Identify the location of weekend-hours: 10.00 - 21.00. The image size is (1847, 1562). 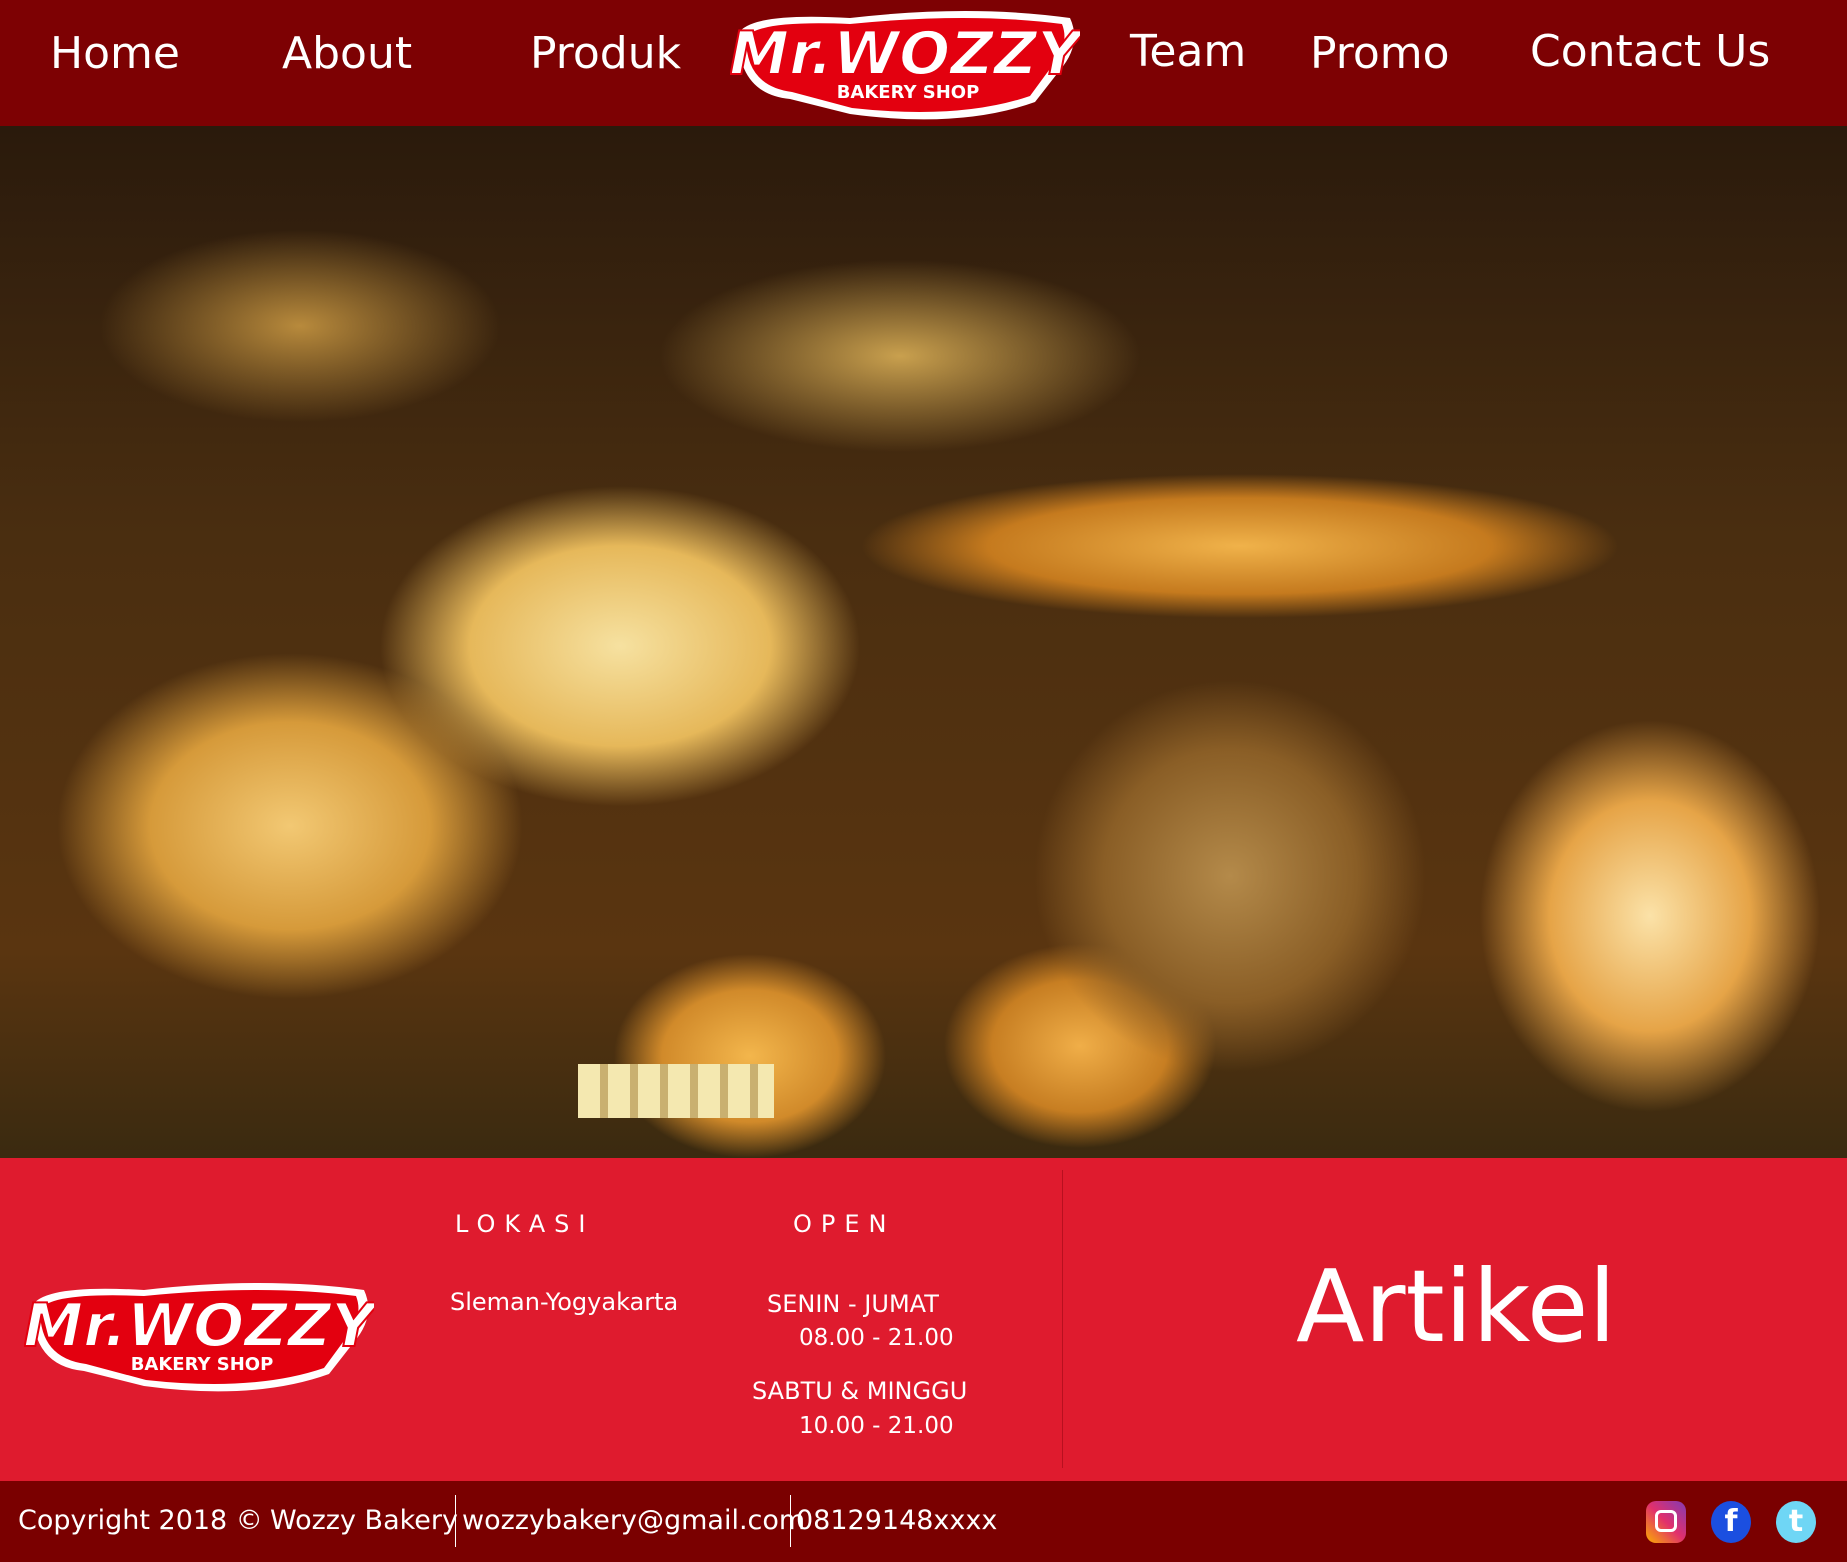
(876, 1426).